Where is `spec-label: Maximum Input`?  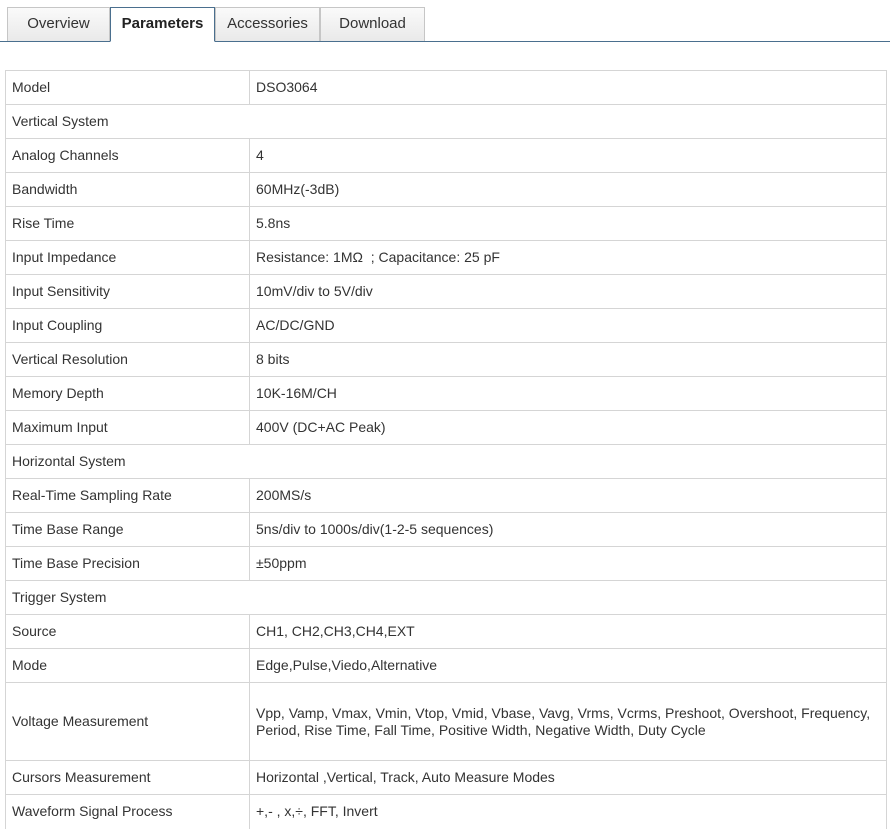
spec-label: Maximum Input is located at coordinates (127, 427).